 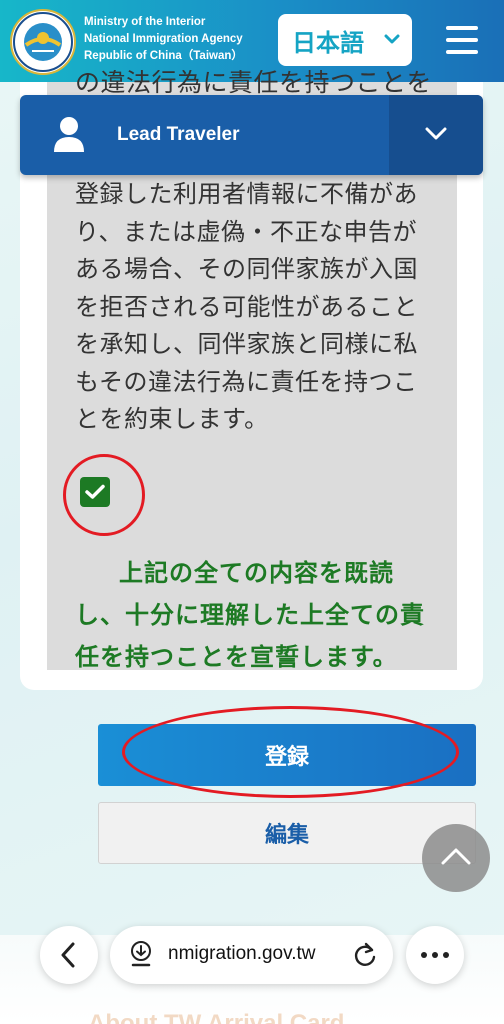 What do you see at coordinates (255, 611) in the screenshot?
I see `agree-statement: 上記の全ての内容を既読し、十分に理解した上全ての責任を持つことを宣誓します。` at bounding box center [255, 611].